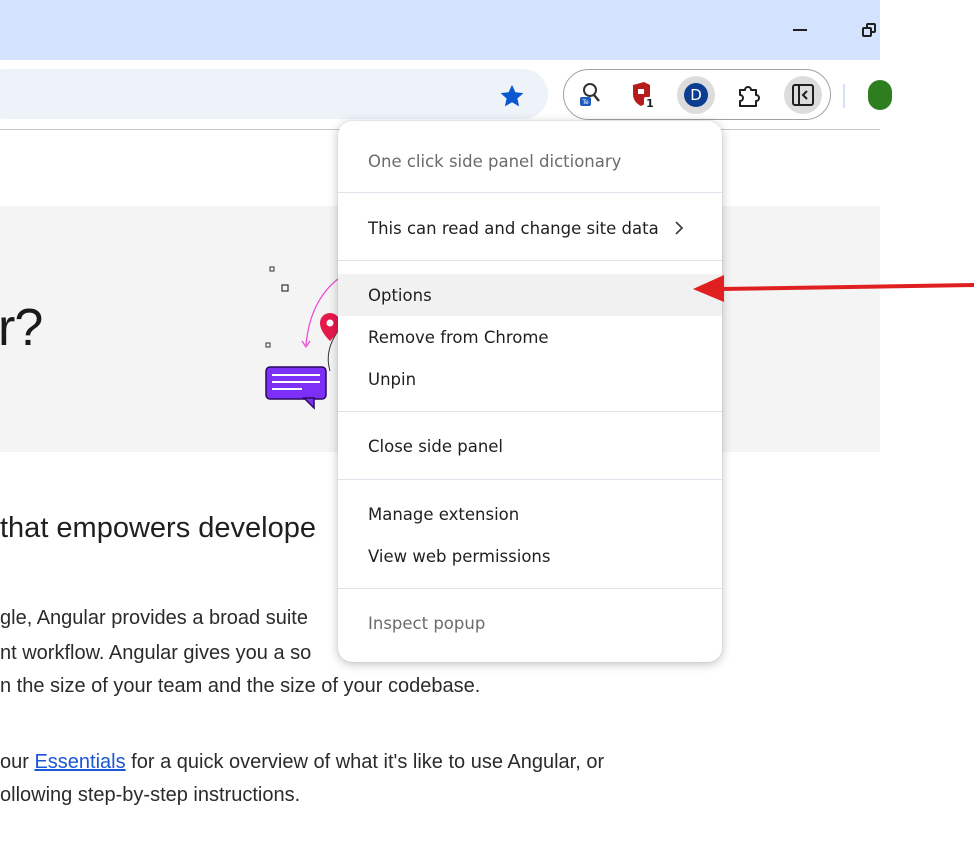 This screenshot has height=856, width=974. What do you see at coordinates (440, 30) in the screenshot?
I see `title-bar` at bounding box center [440, 30].